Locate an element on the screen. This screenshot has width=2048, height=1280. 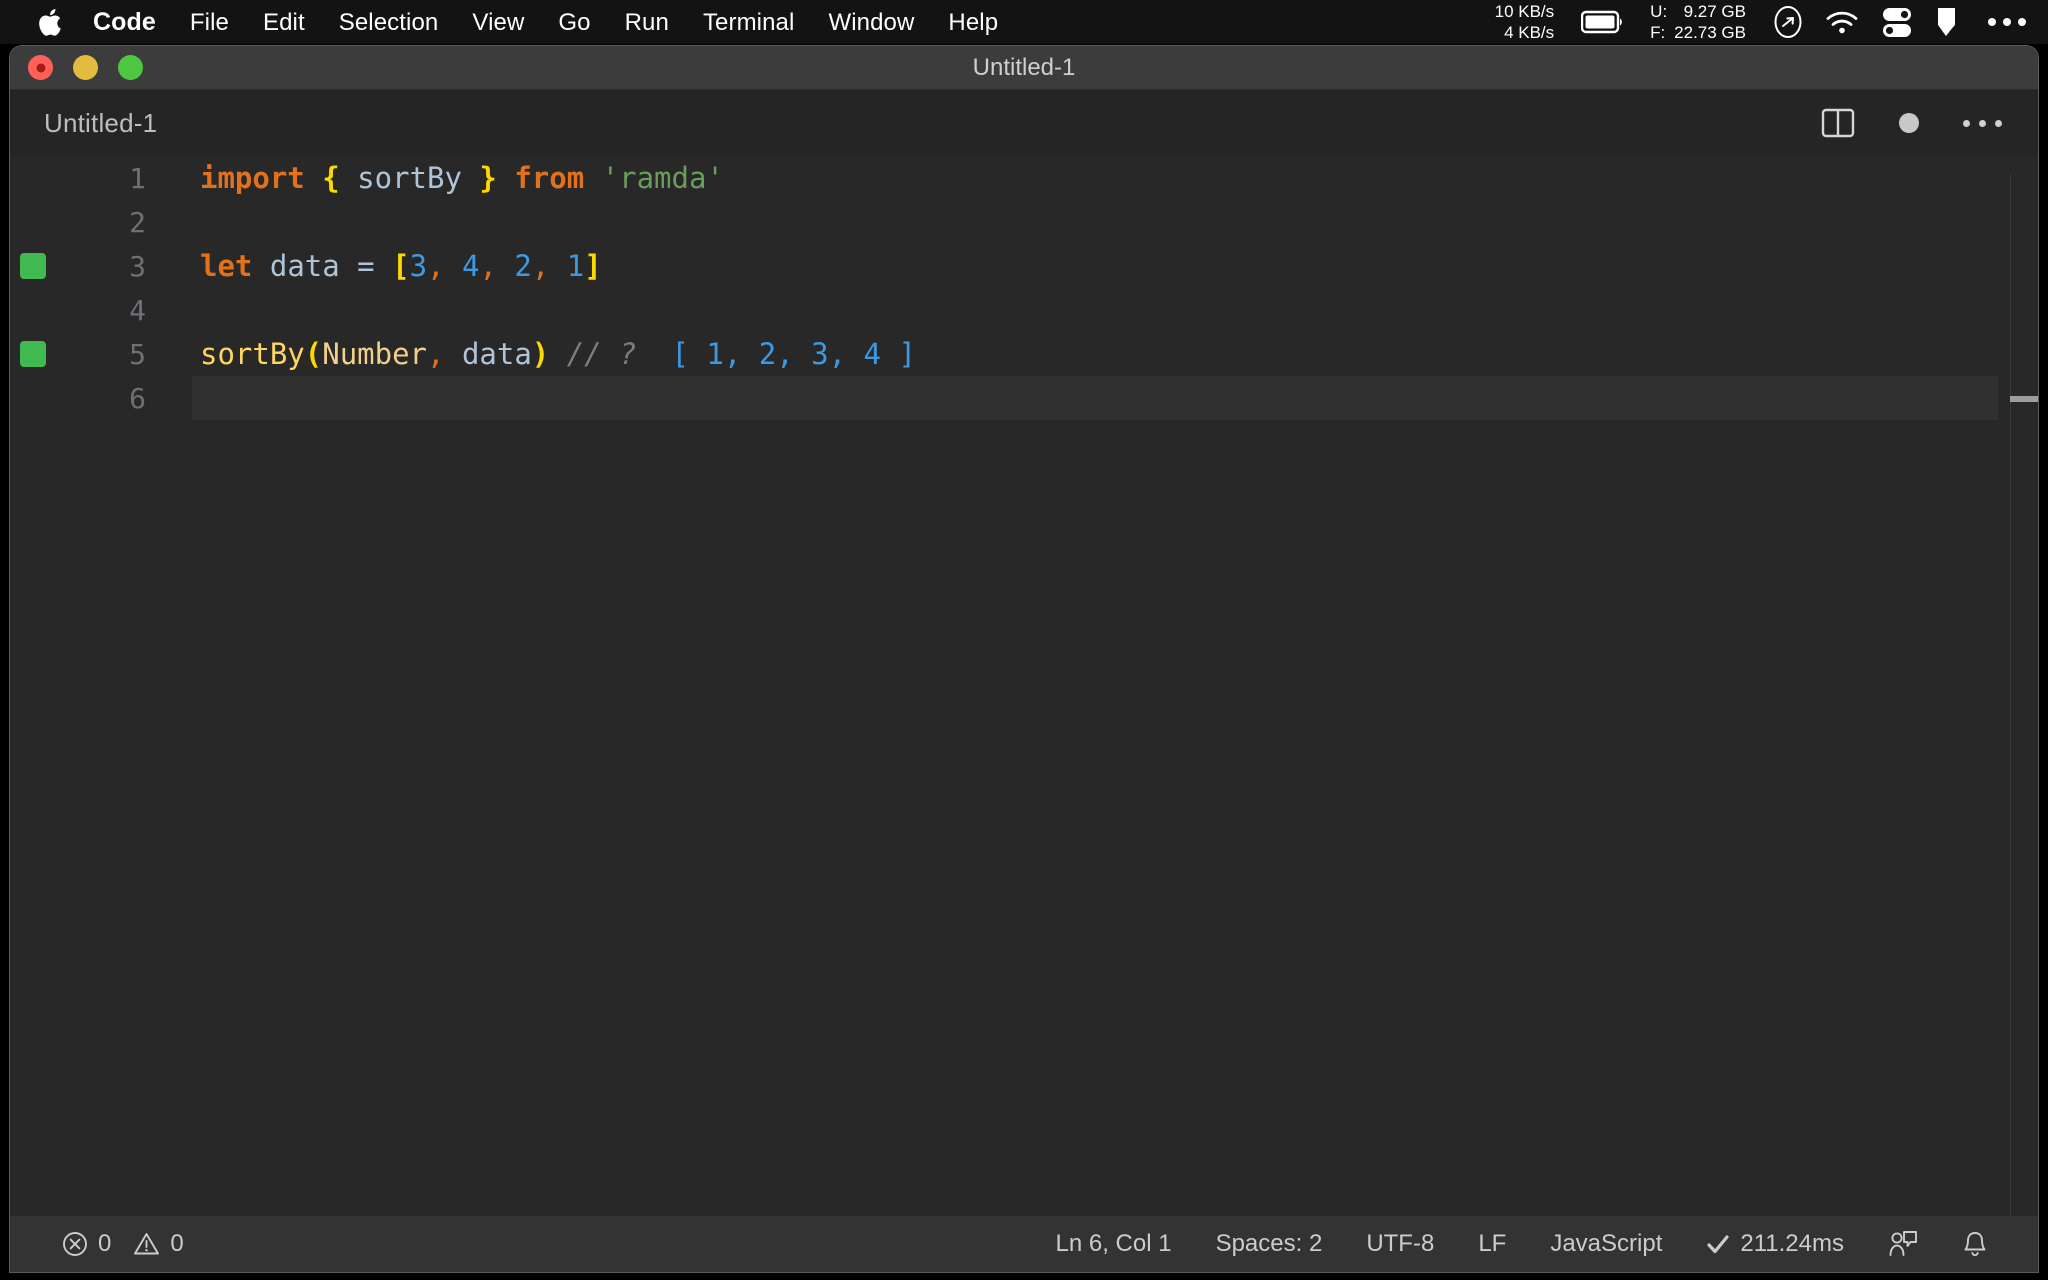
token-cmt: // ? is located at coordinates (601, 354).